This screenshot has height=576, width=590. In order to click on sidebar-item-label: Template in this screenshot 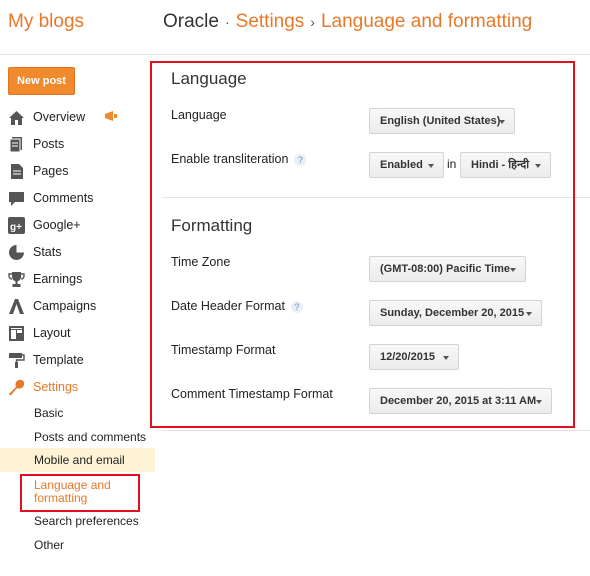, I will do `click(58, 360)`.